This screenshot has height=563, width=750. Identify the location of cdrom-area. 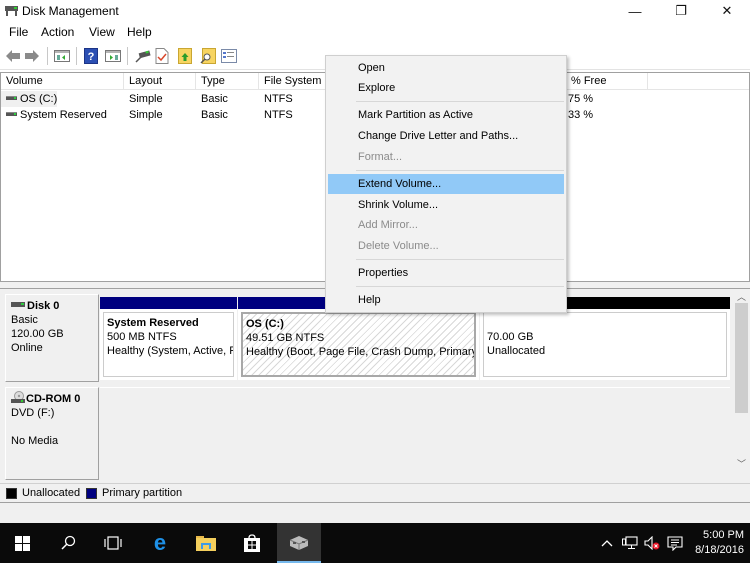
(415, 433).